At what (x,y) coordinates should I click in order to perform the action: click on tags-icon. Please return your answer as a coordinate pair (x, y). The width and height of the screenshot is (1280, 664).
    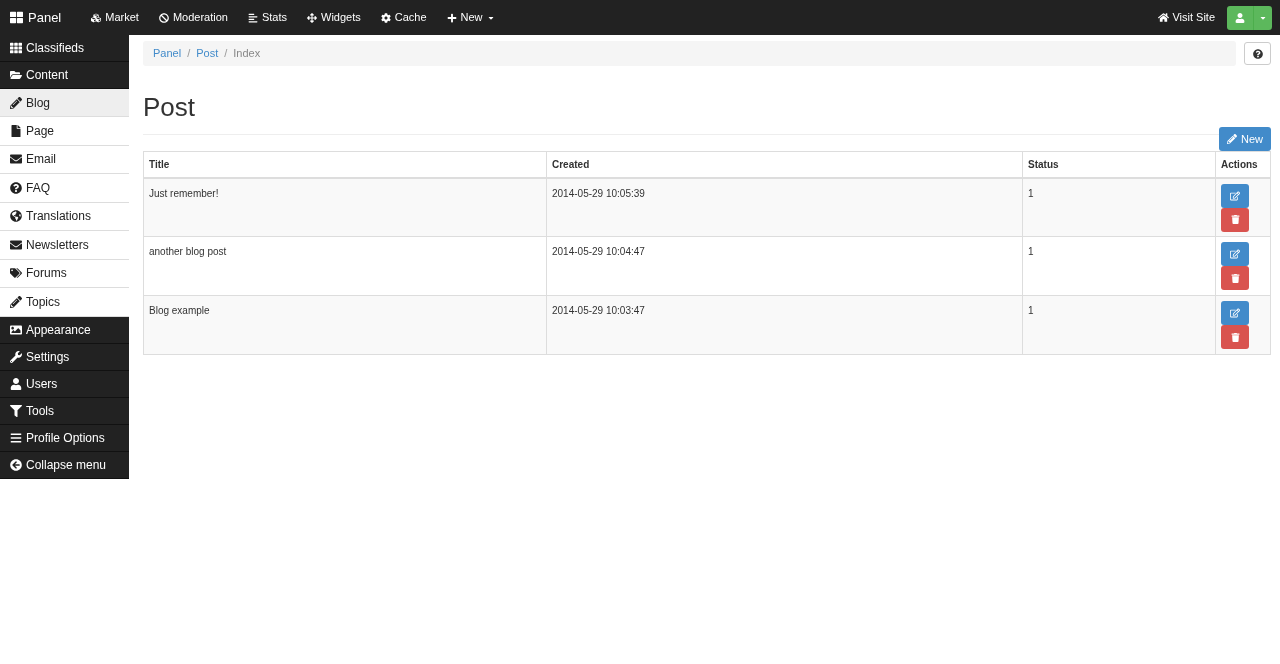
    Looking at the image, I should click on (16, 273).